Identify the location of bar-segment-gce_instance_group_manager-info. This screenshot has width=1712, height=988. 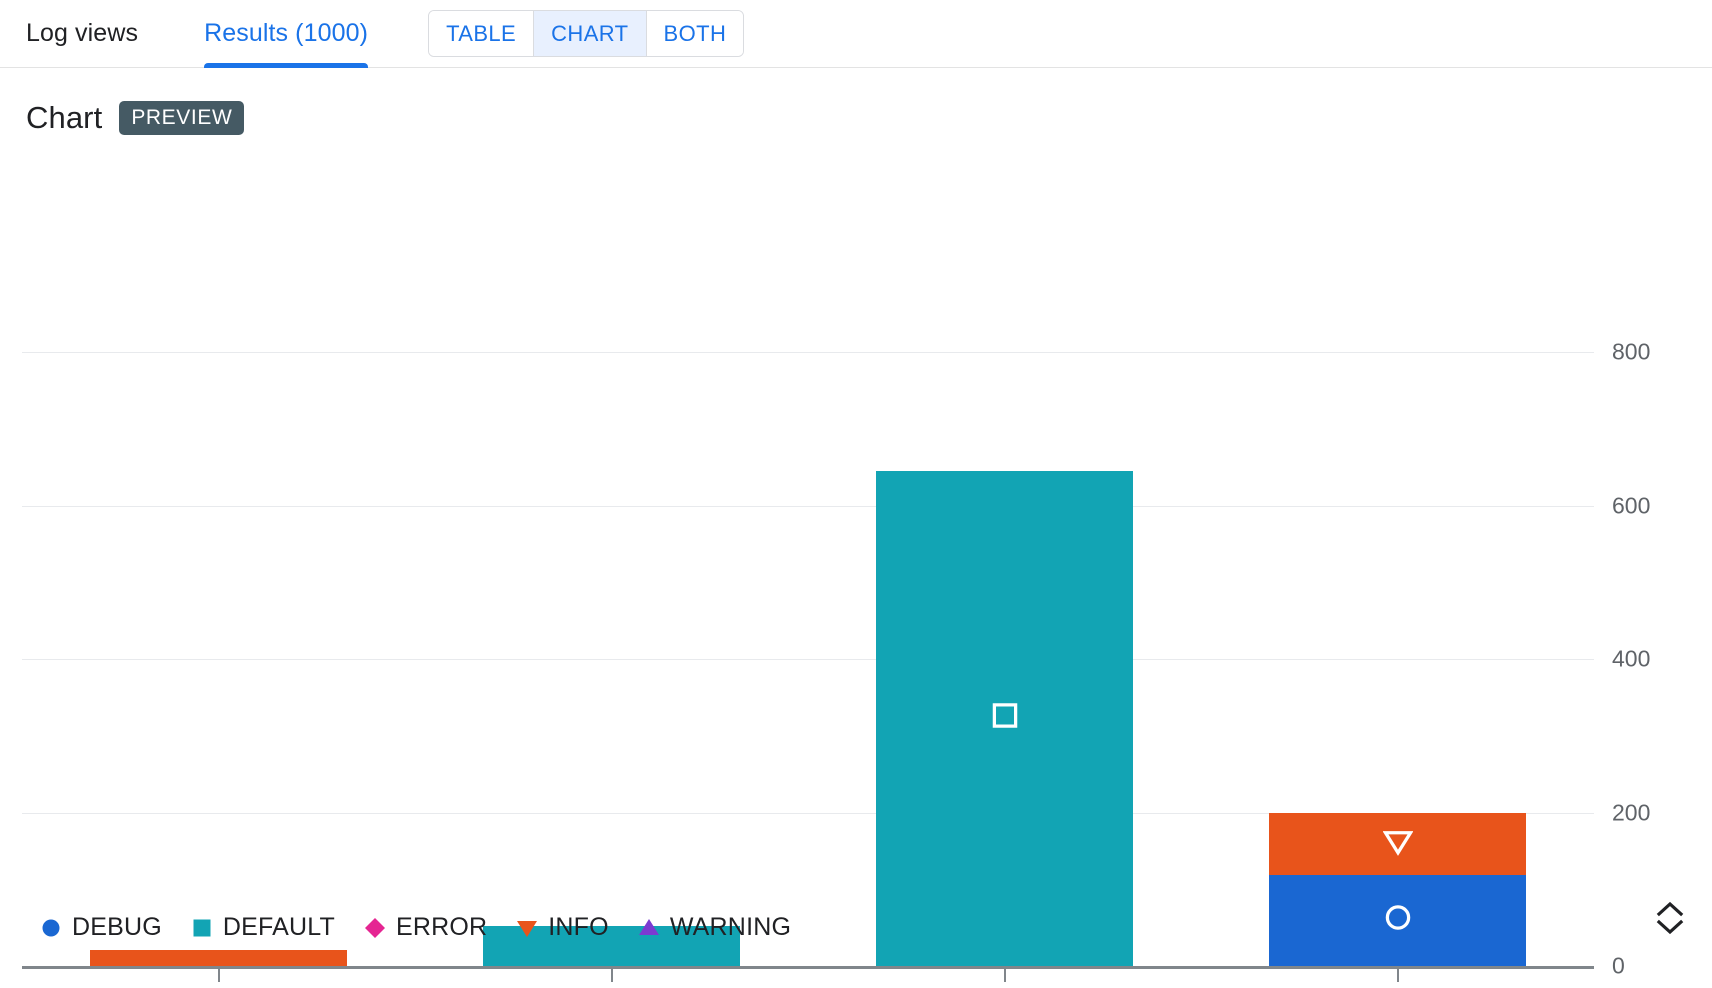
(218, 957).